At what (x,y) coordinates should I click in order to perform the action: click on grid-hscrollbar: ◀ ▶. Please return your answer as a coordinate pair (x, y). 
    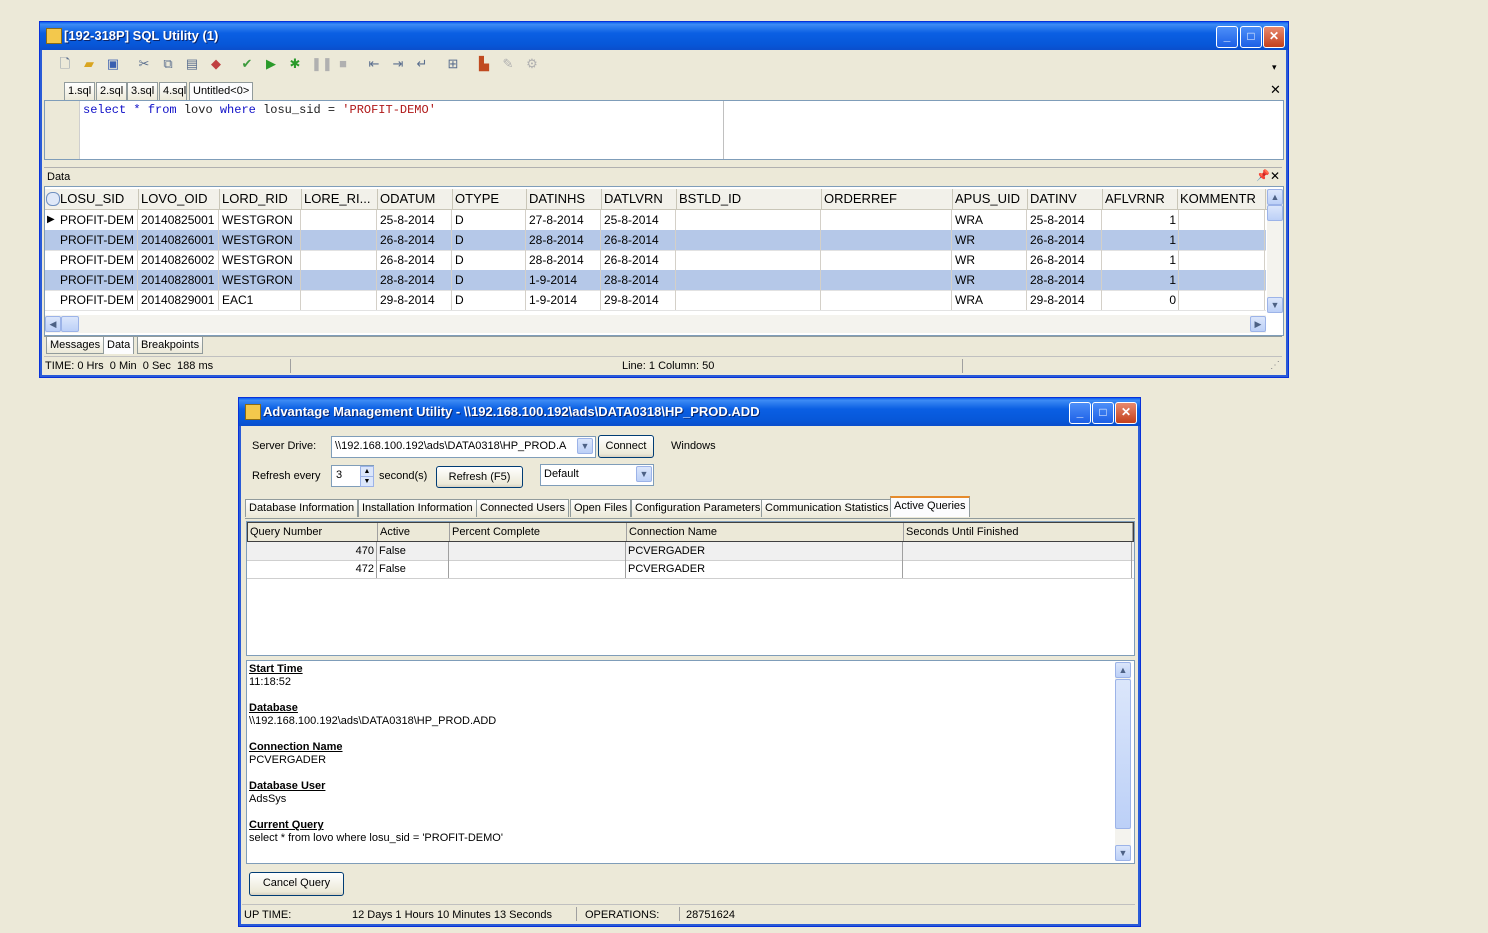
    Looking at the image, I should click on (655, 324).